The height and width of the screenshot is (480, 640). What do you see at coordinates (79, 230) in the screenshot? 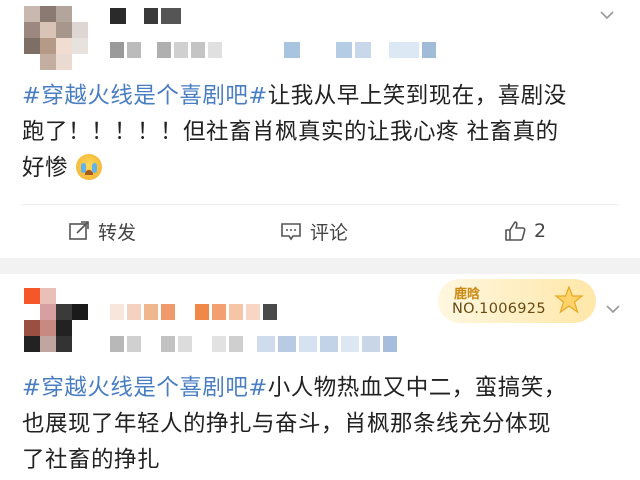
I see `repost-icon` at bounding box center [79, 230].